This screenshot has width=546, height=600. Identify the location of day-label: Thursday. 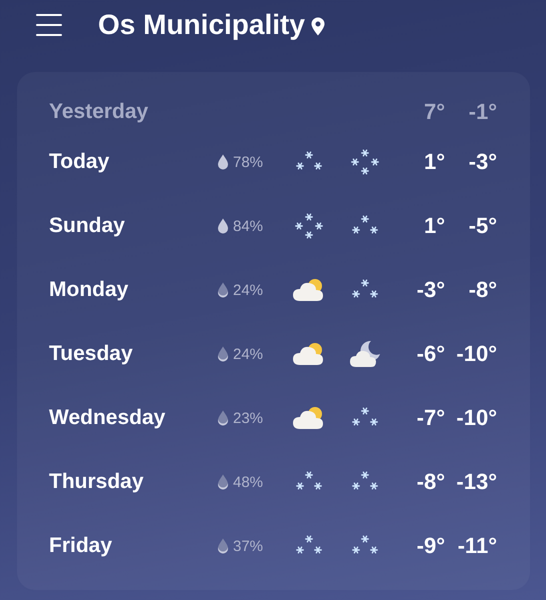
(97, 482).